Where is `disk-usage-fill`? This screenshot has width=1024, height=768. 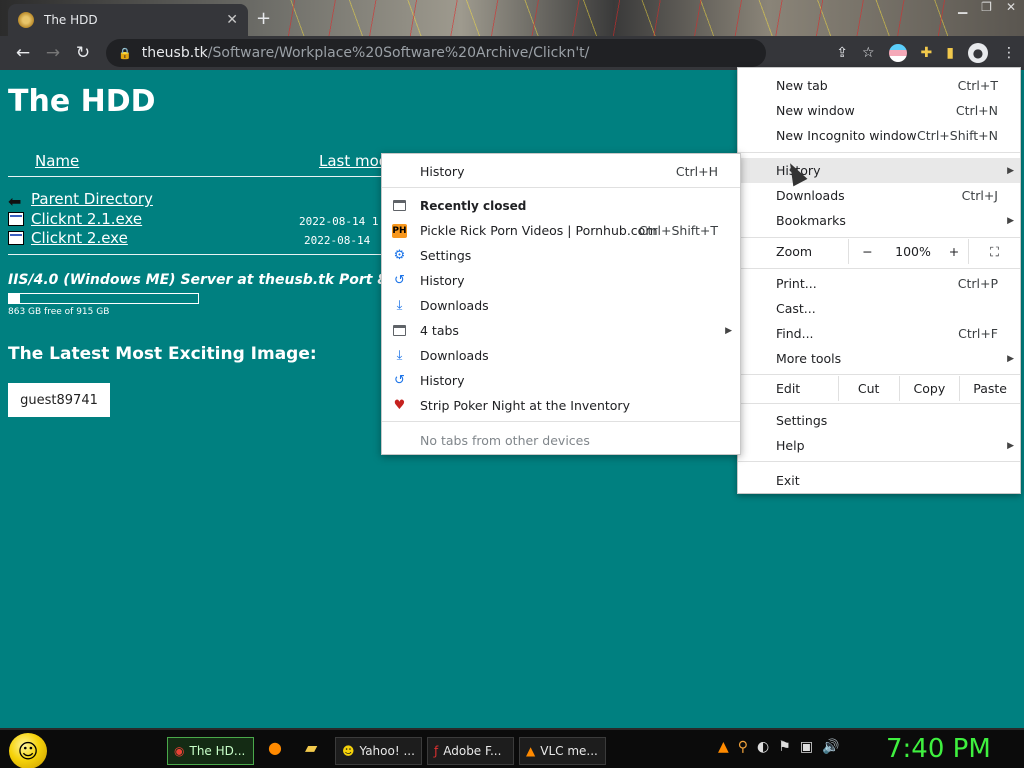 disk-usage-fill is located at coordinates (14, 298).